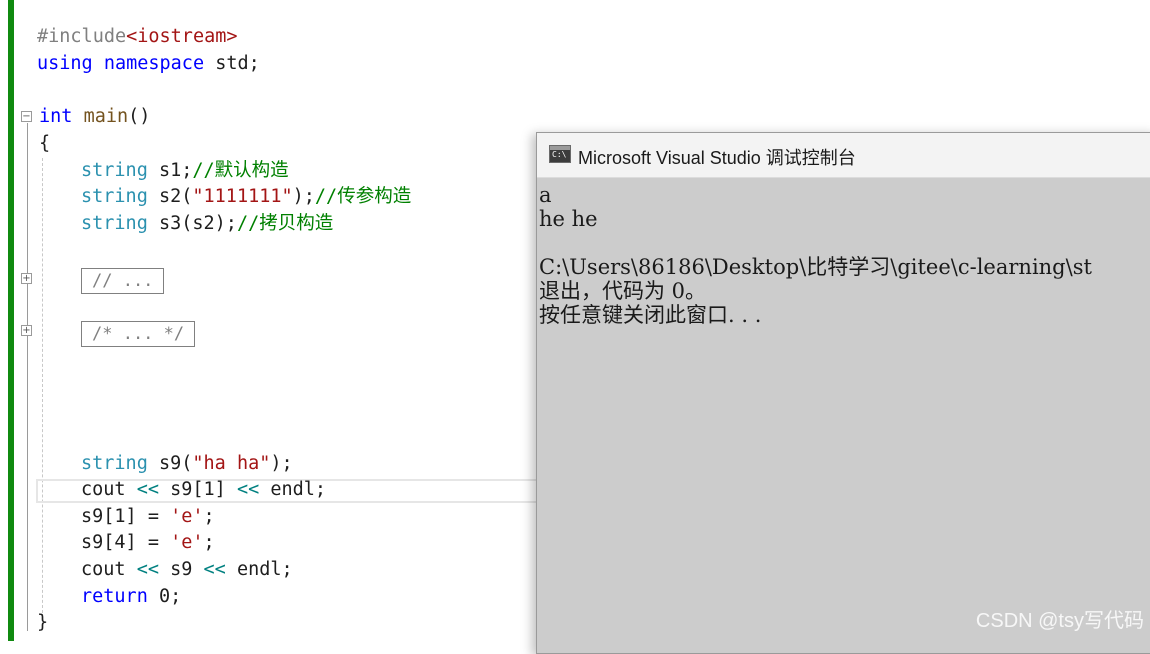 The image size is (1150, 654). What do you see at coordinates (11, 320) in the screenshot?
I see `change-tracking-bar` at bounding box center [11, 320].